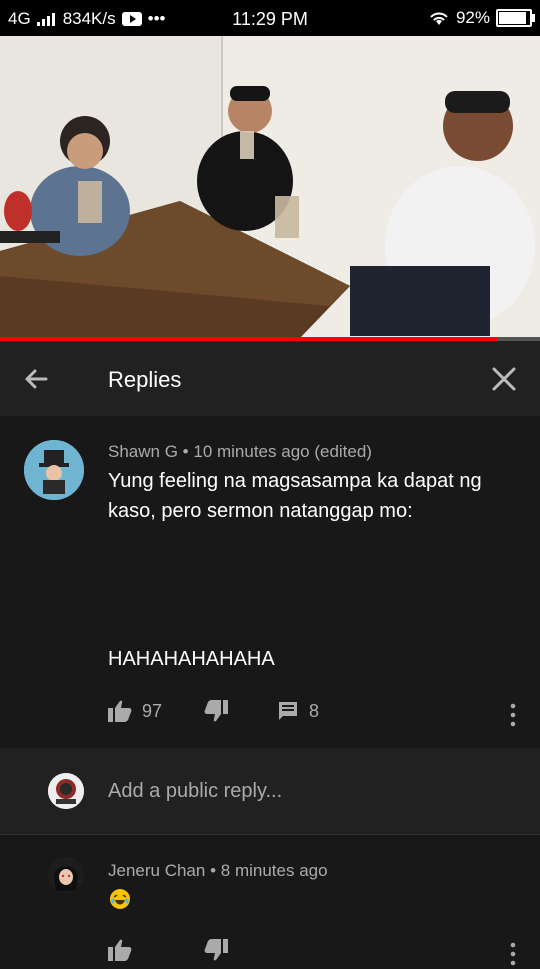 The image size is (540, 969). Describe the element at coordinates (288, 711) in the screenshot. I see `reply-icon` at that location.